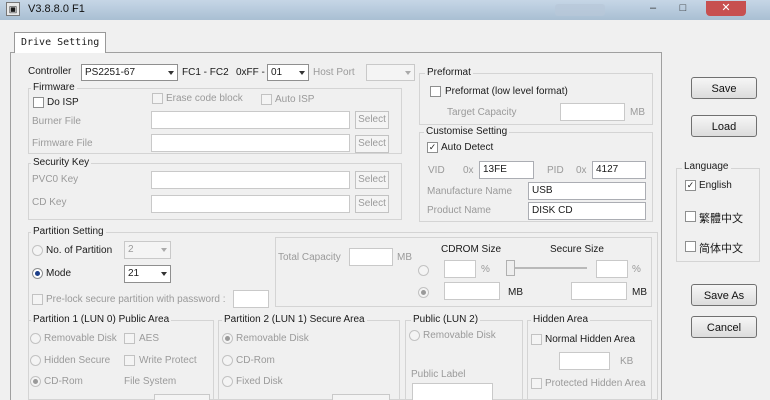 The width and height of the screenshot is (770, 400). I want to click on write-protect-label: Write Protect, so click(168, 360).